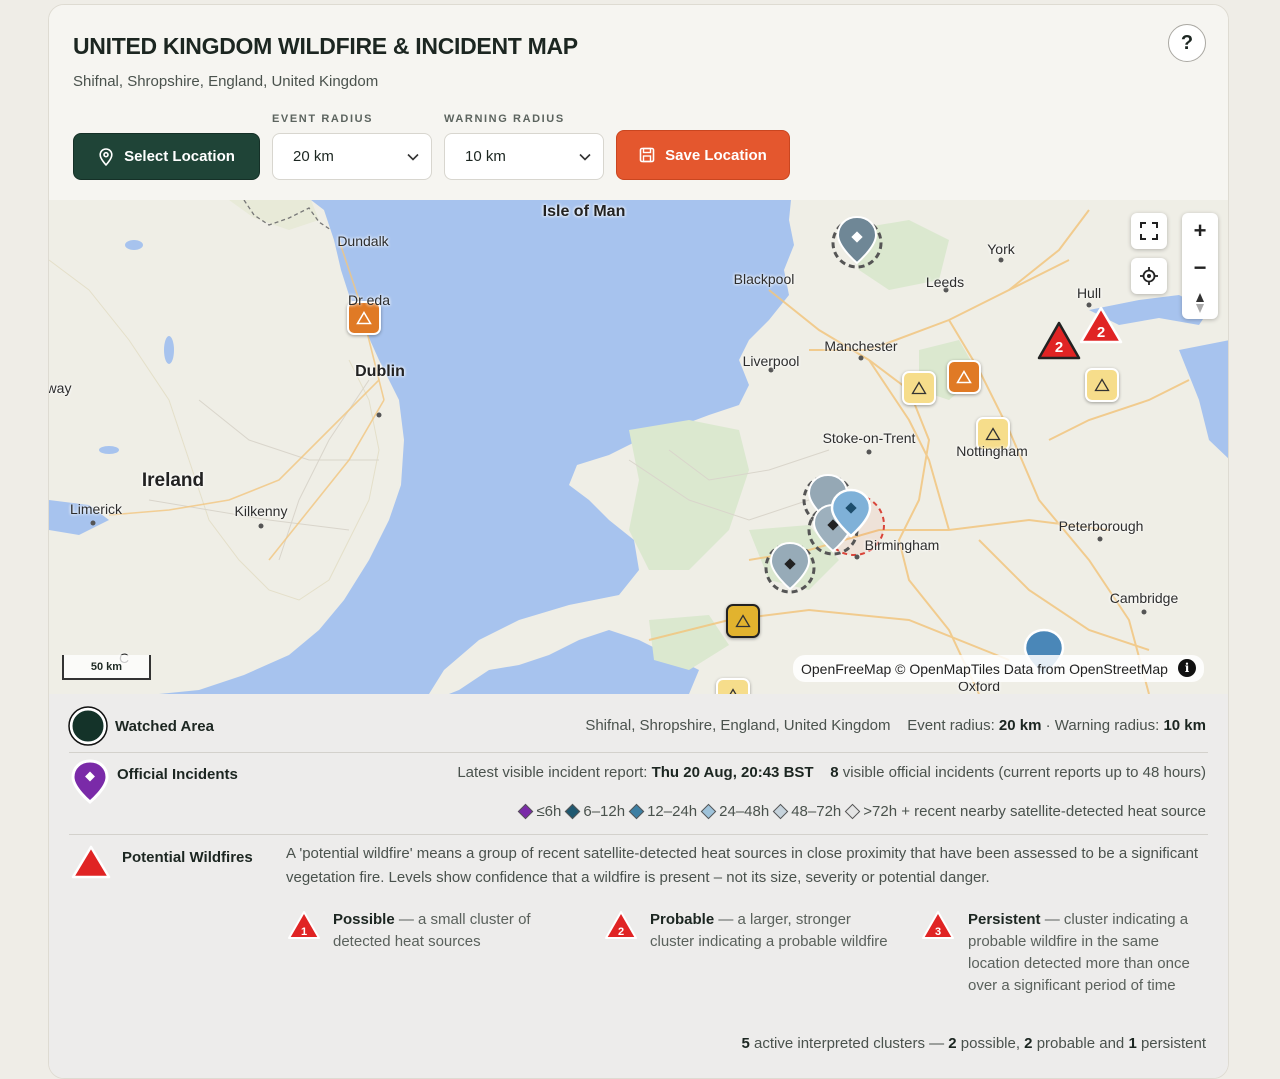  What do you see at coordinates (716, 155) in the screenshot?
I see `save-location-label: Save Location` at bounding box center [716, 155].